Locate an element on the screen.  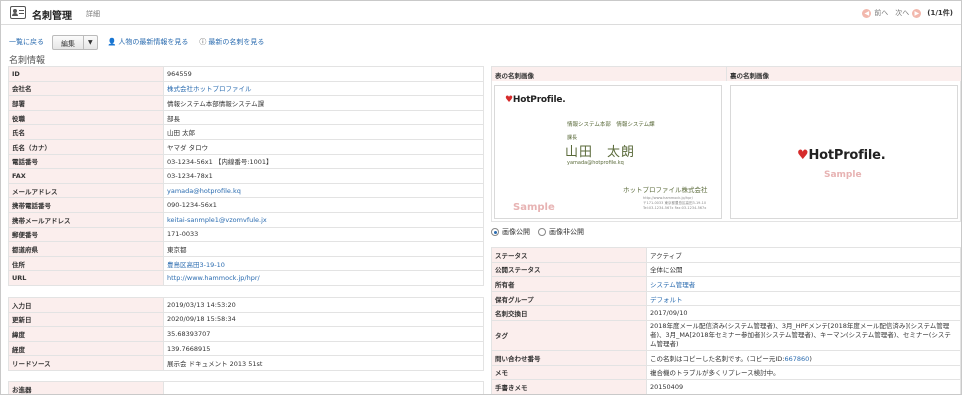
field-label: ステータス is located at coordinates (569, 255).